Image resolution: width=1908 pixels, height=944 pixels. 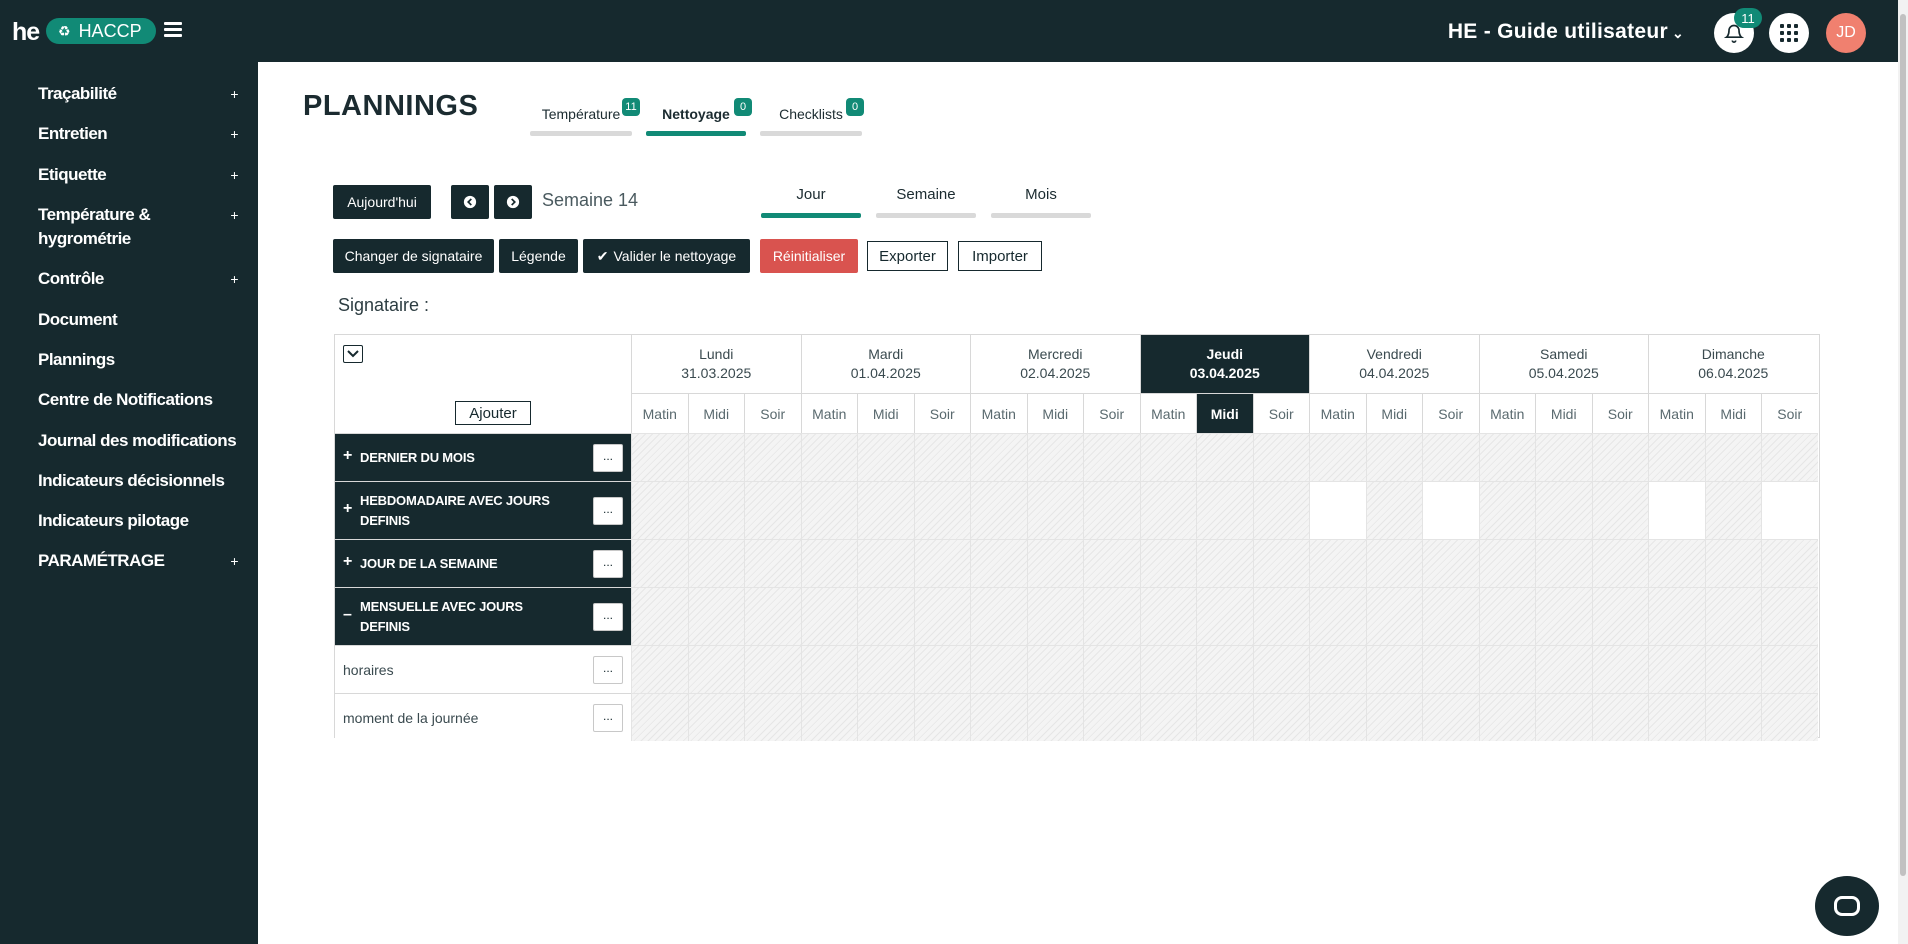 I want to click on sidebar-item-temperature: Température & hygrométrie +, so click(x=138, y=227).